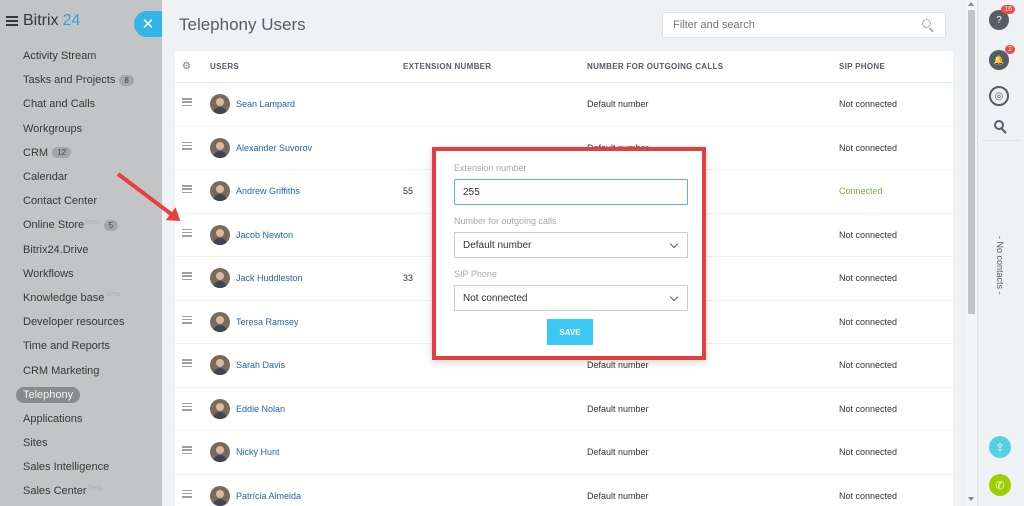 The image size is (1024, 506). I want to click on sidebar-item-chat-and-calls: Chat and Calls, so click(81, 104).